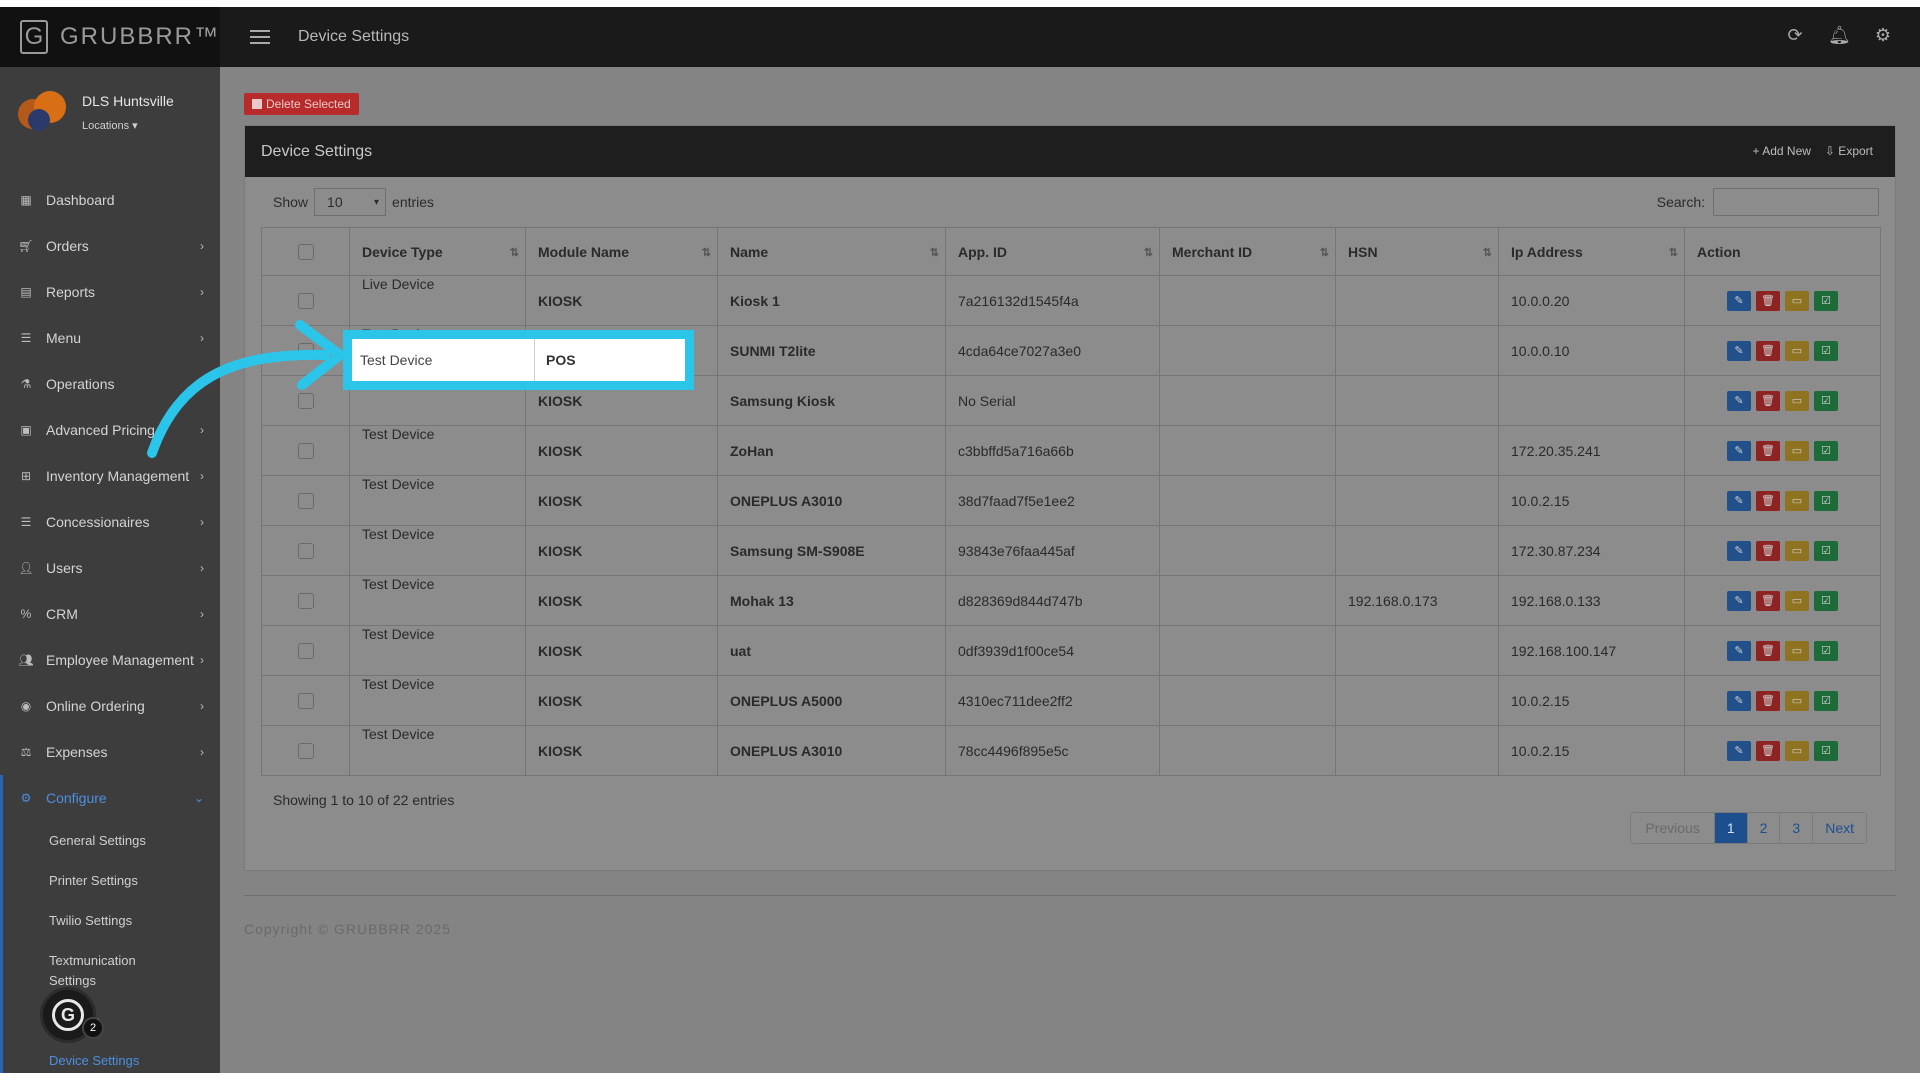 The image size is (1920, 1080). What do you see at coordinates (1731, 828) in the screenshot?
I see `pagination-page-1: 1` at bounding box center [1731, 828].